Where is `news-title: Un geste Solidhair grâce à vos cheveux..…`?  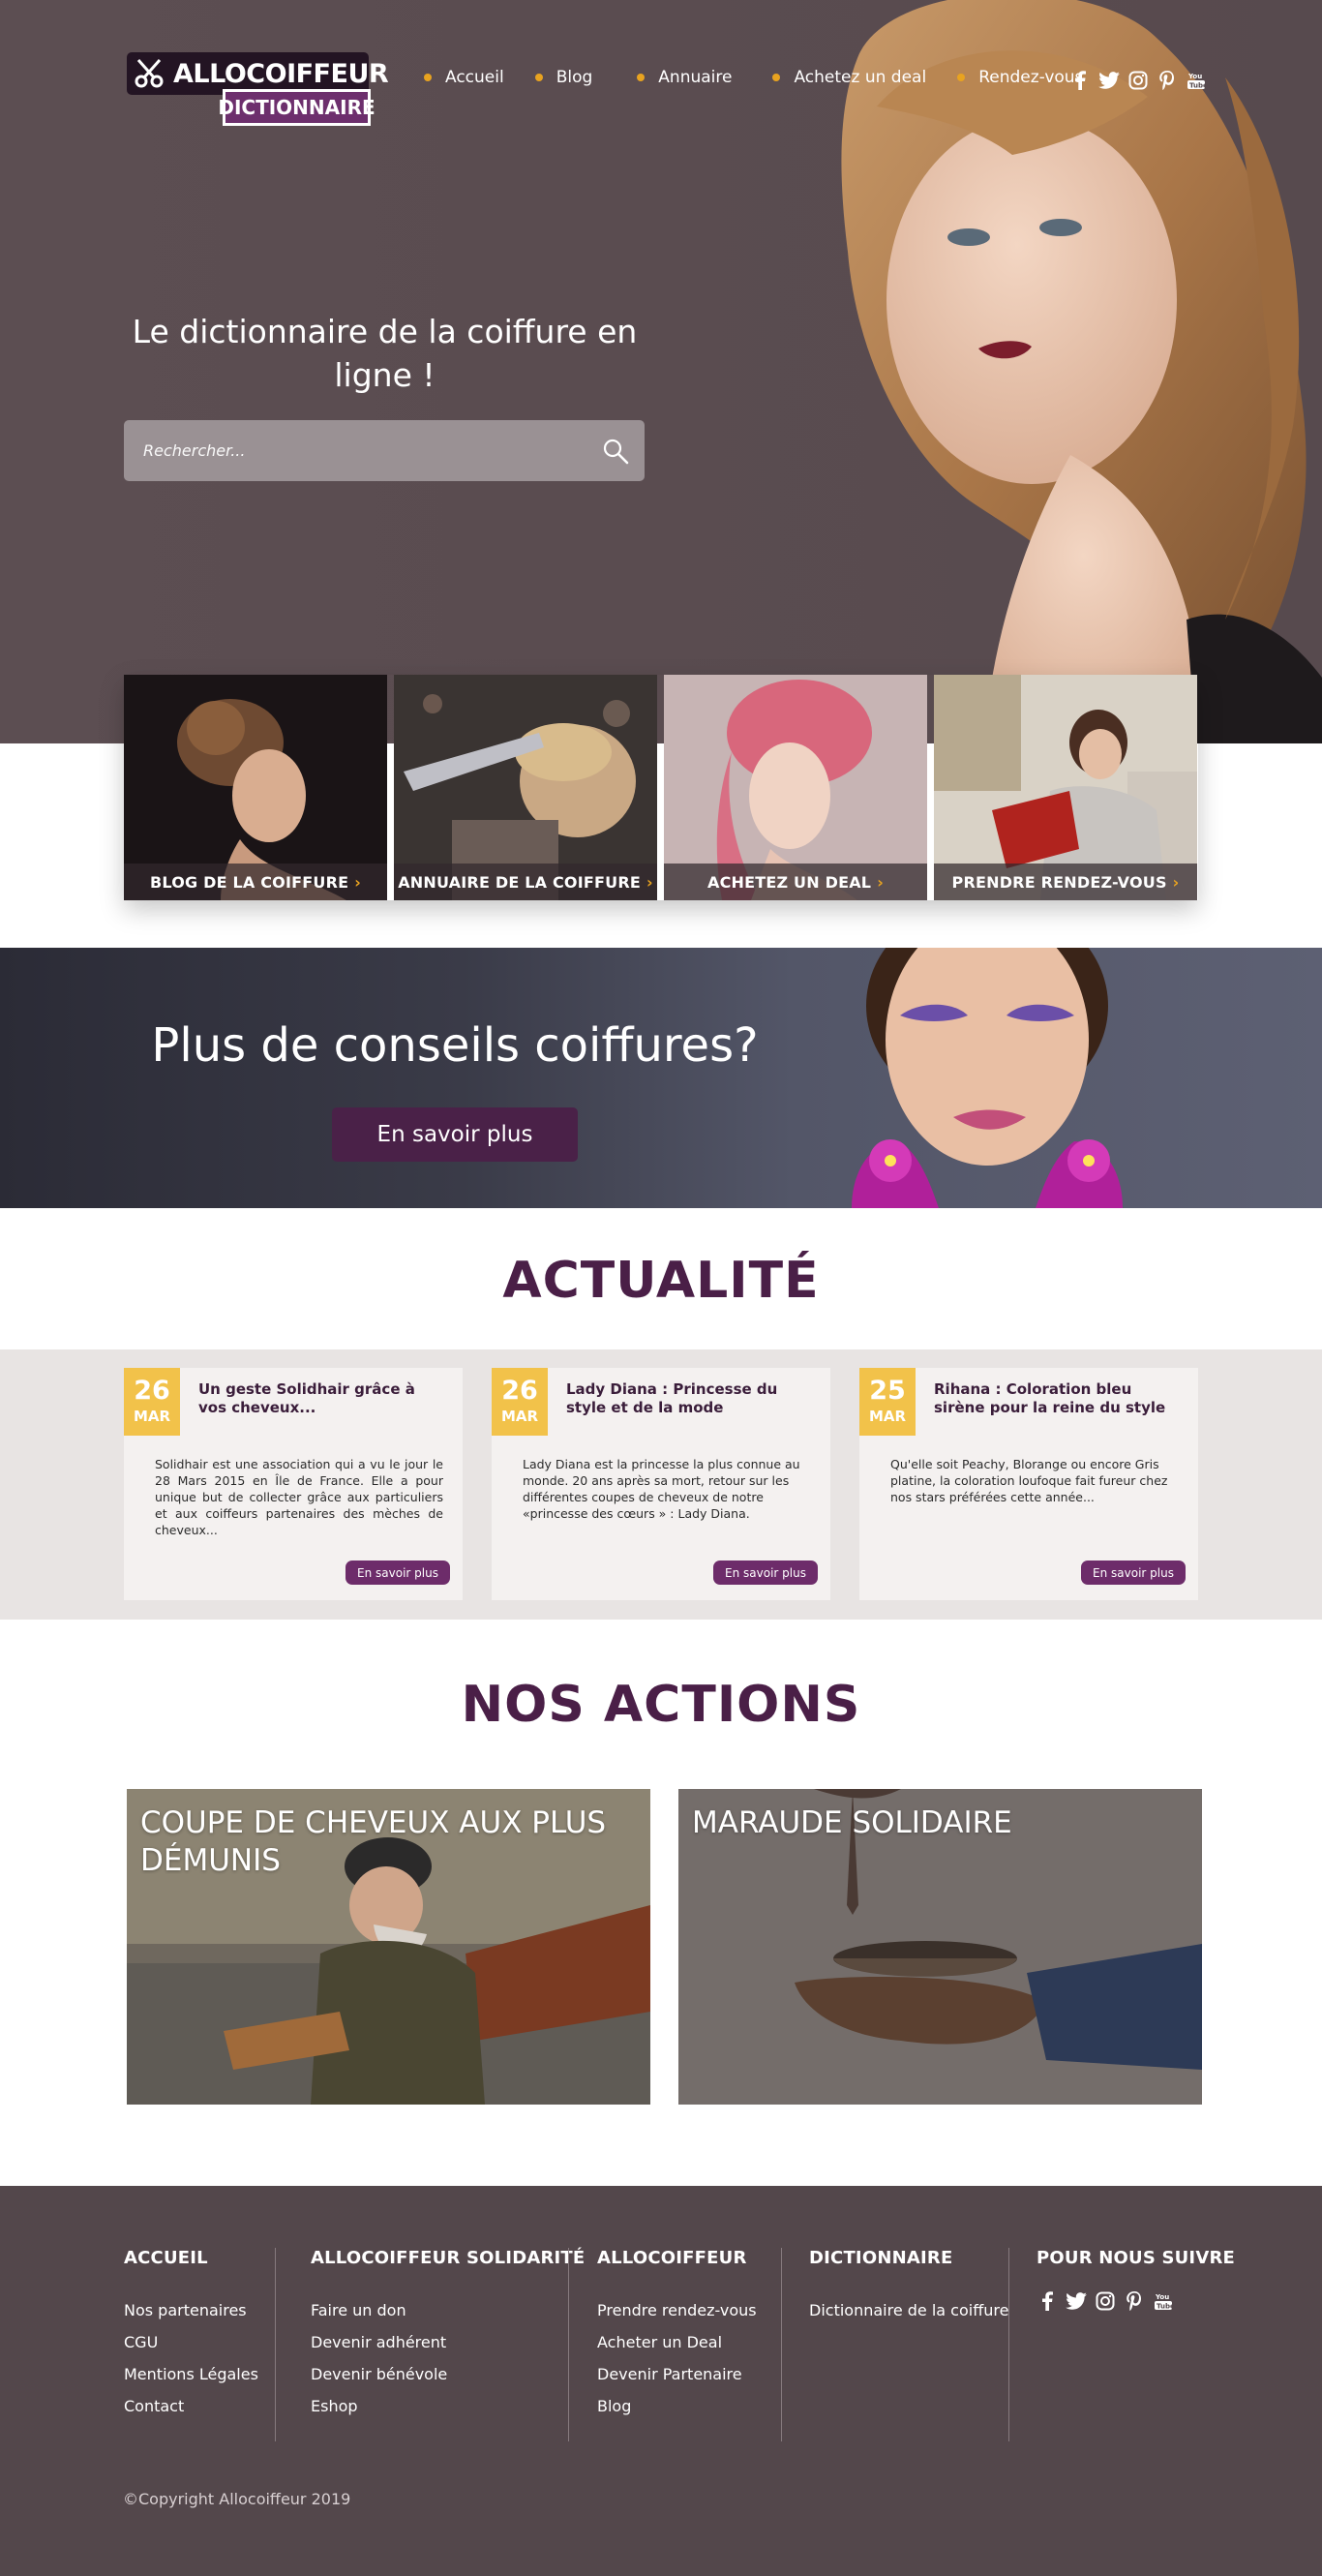
news-title: Un geste Solidhair grâce à vos cheveux..… is located at coordinates (322, 1398).